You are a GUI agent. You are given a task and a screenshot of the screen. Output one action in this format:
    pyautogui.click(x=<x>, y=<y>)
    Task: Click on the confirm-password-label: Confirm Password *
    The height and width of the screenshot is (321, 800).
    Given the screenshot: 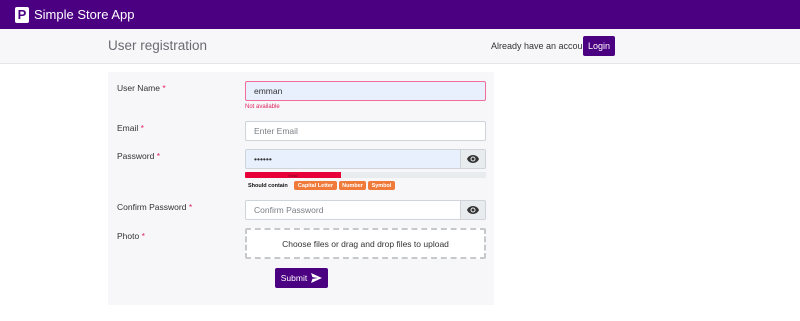 What is the action you would take?
    pyautogui.click(x=155, y=207)
    